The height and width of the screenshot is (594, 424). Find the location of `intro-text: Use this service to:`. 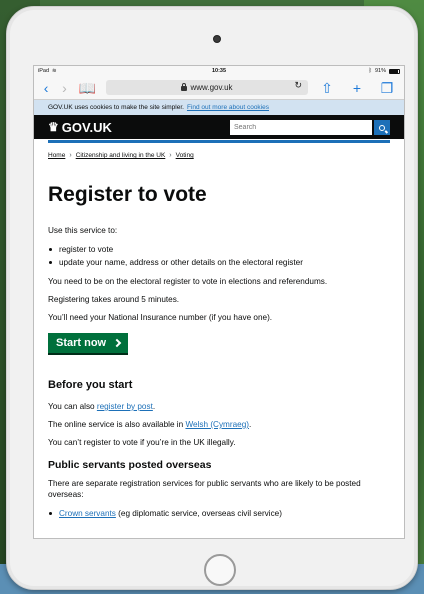

intro-text: Use this service to: is located at coordinates (83, 230).